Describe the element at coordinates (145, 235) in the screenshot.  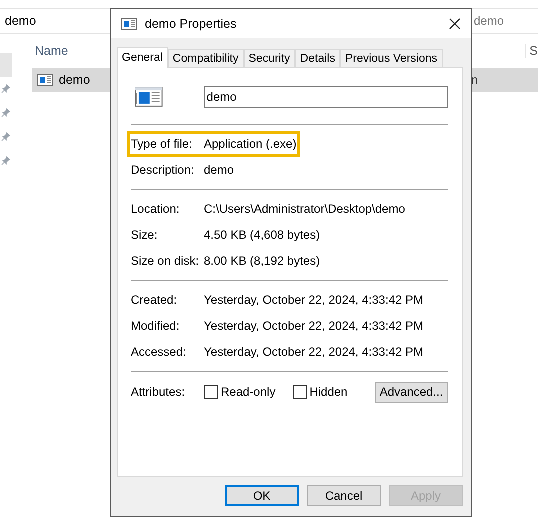
I see `property-label: Size:` at that location.